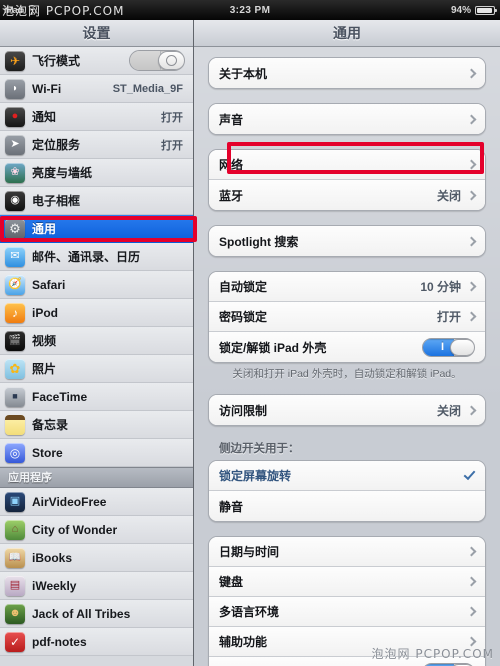 The height and width of the screenshot is (666, 500). Describe the element at coordinates (96, 397) in the screenshot. I see `sidebar-item-facetime: ■ FaceTime` at that location.